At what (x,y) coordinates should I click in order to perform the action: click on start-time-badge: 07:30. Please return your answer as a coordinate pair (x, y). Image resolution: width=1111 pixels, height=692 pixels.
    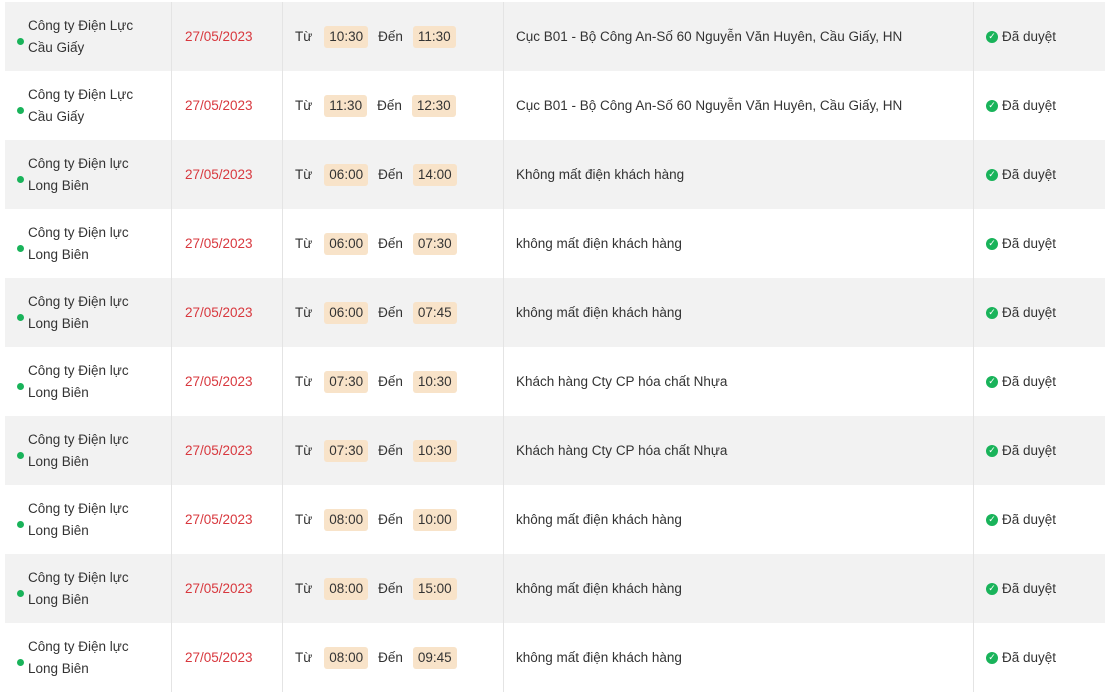
    Looking at the image, I should click on (346, 381).